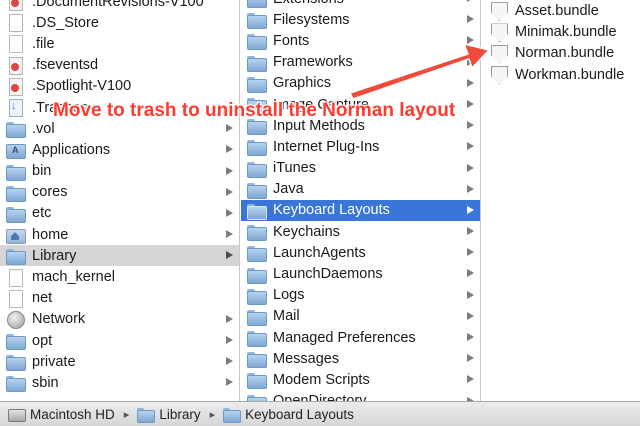 Image resolution: width=640 pixels, height=426 pixels. Describe the element at coordinates (360, 231) in the screenshot. I see `file-item-keychains: Keychains` at that location.